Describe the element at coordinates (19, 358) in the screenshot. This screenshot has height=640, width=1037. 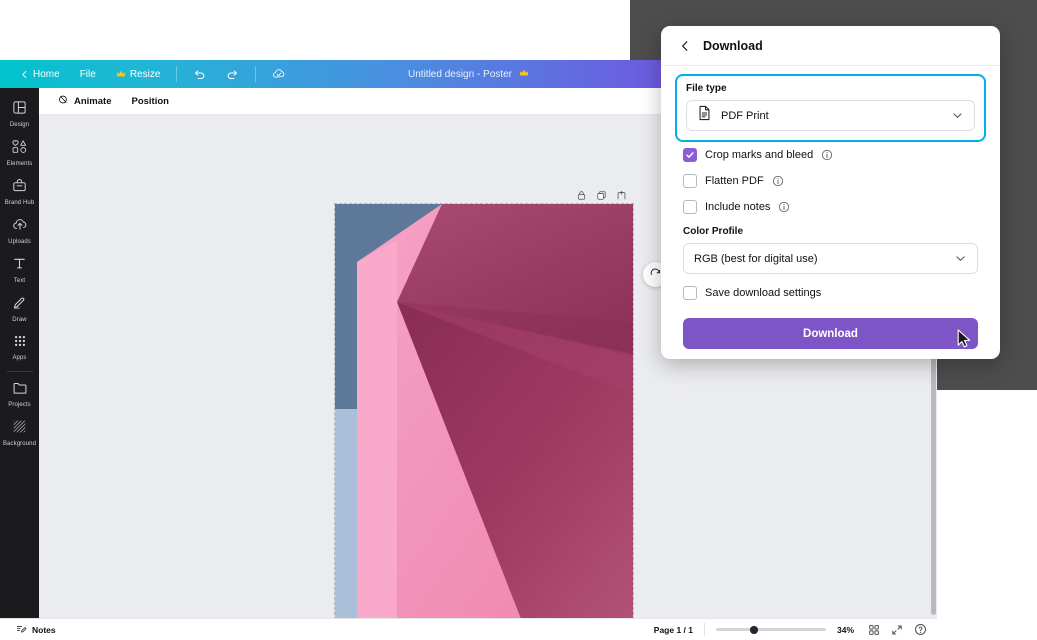
I see `sidebar-label-apps: Apps` at that location.